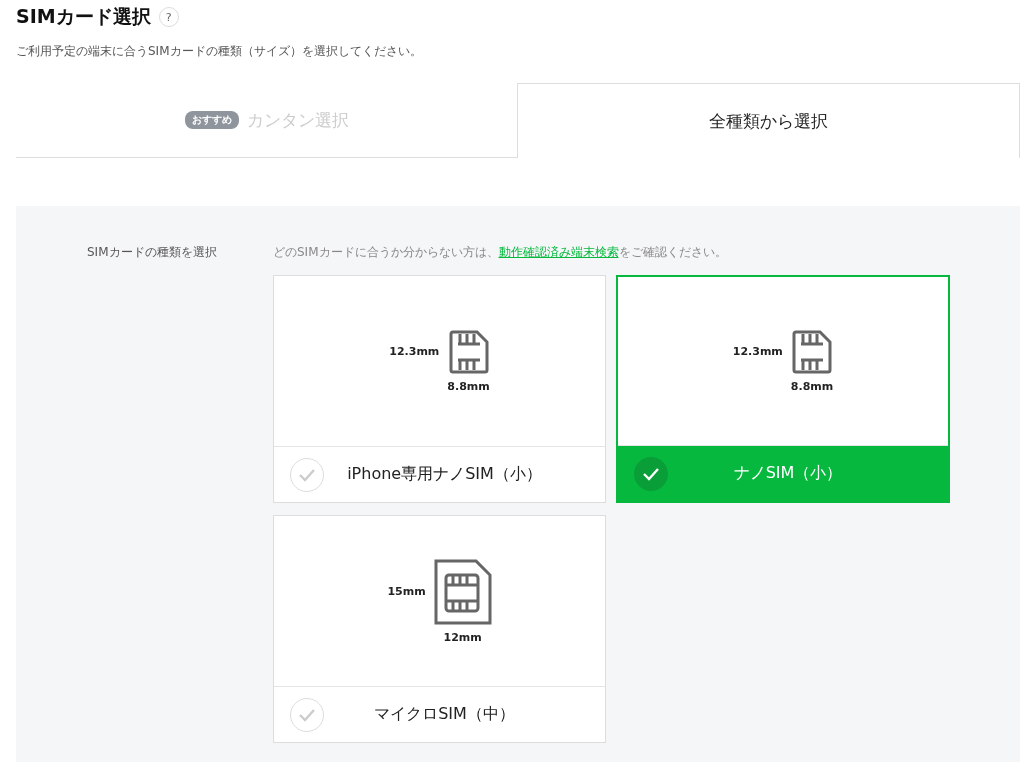  Describe the element at coordinates (462, 637) in the screenshot. I see `width-dimension: 12mm` at that location.